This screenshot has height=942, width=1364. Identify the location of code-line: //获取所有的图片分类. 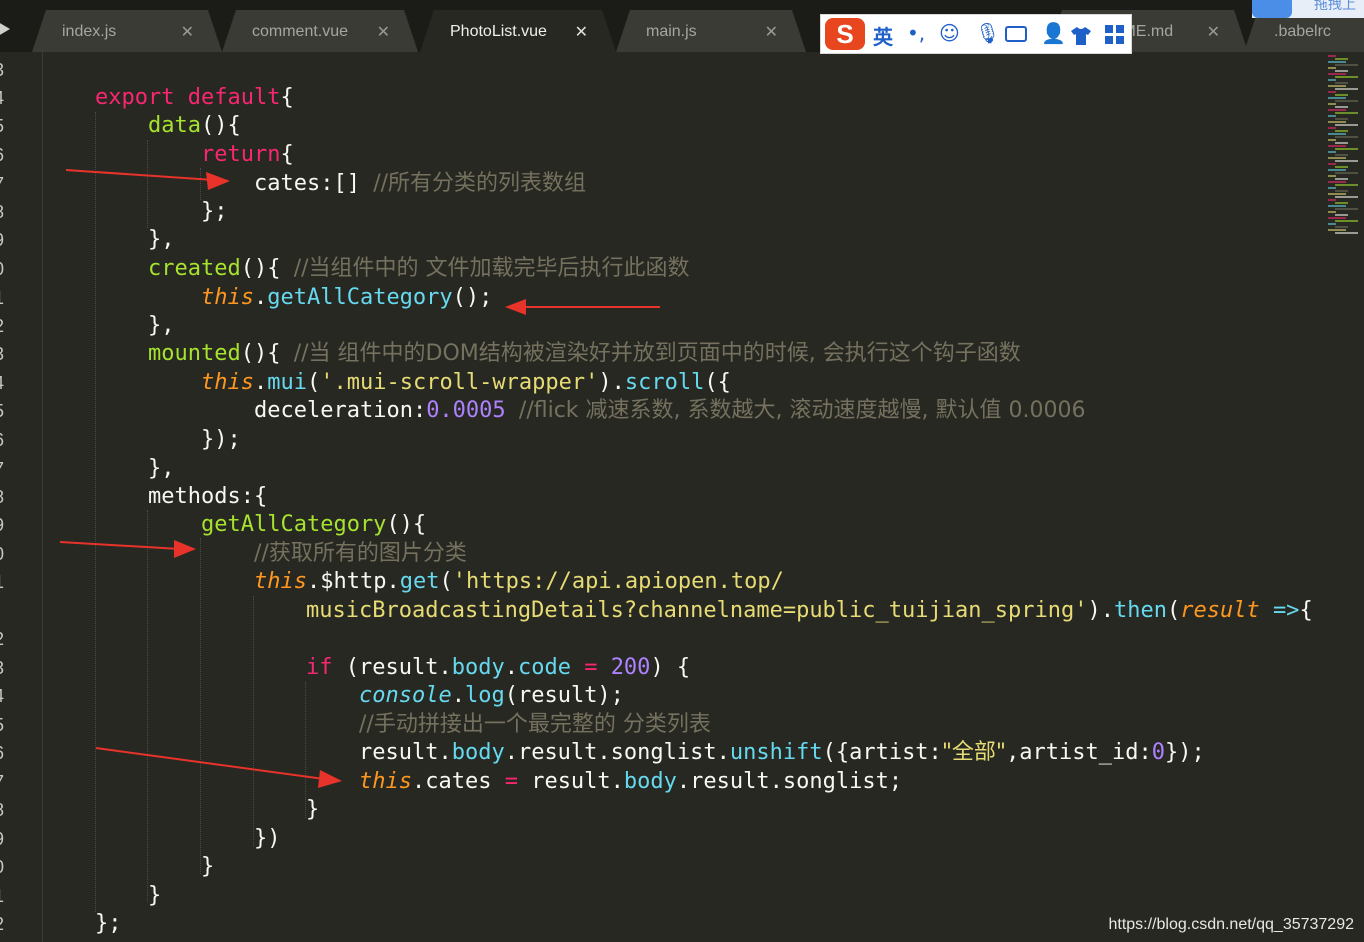
(360, 554).